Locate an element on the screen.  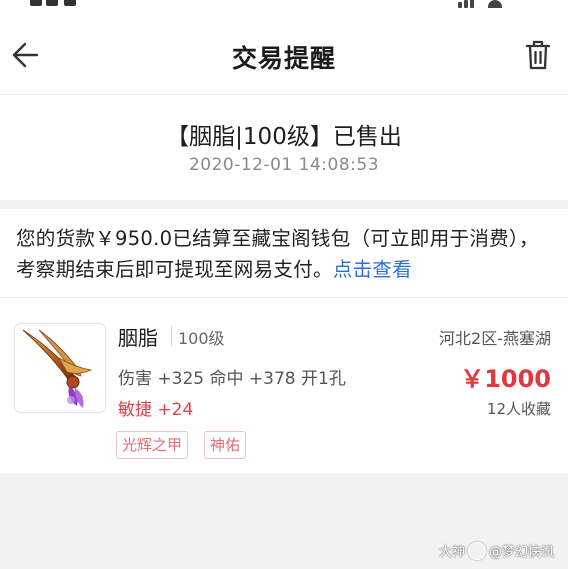
page-title: 交易提醒 is located at coordinates (283, 58).